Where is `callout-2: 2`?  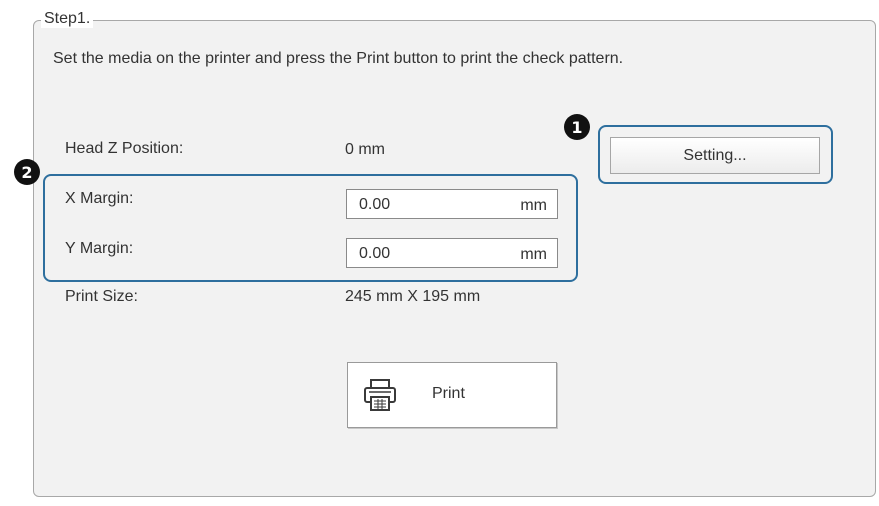 callout-2: 2 is located at coordinates (27, 172).